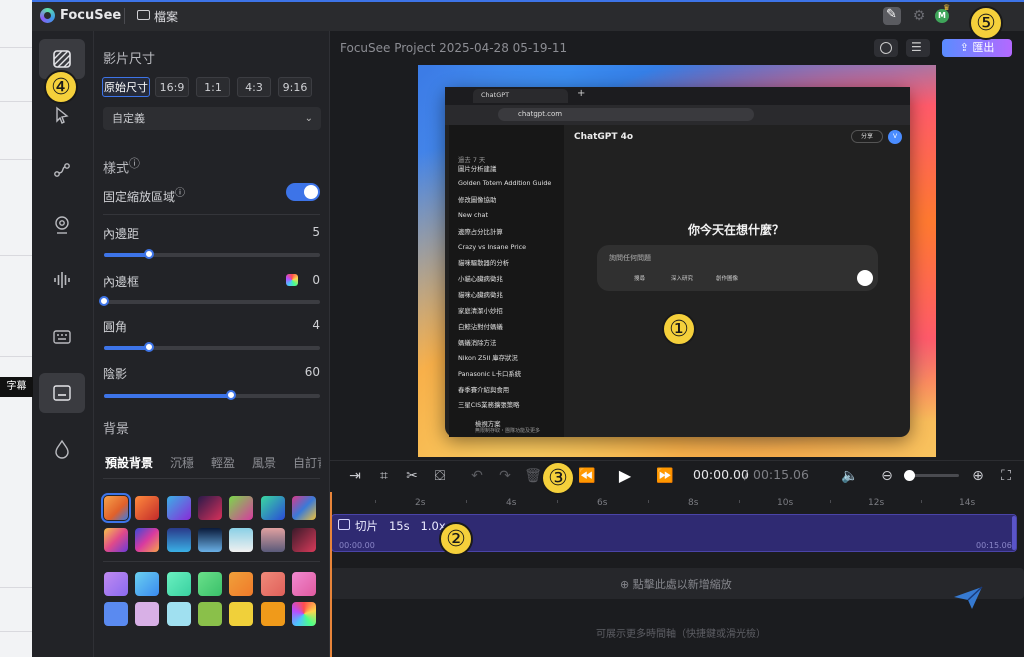 Image resolution: width=1024 pixels, height=657 pixels. What do you see at coordinates (887, 476) in the screenshot?
I see `zoom-out-icon: ⊖` at bounding box center [887, 476].